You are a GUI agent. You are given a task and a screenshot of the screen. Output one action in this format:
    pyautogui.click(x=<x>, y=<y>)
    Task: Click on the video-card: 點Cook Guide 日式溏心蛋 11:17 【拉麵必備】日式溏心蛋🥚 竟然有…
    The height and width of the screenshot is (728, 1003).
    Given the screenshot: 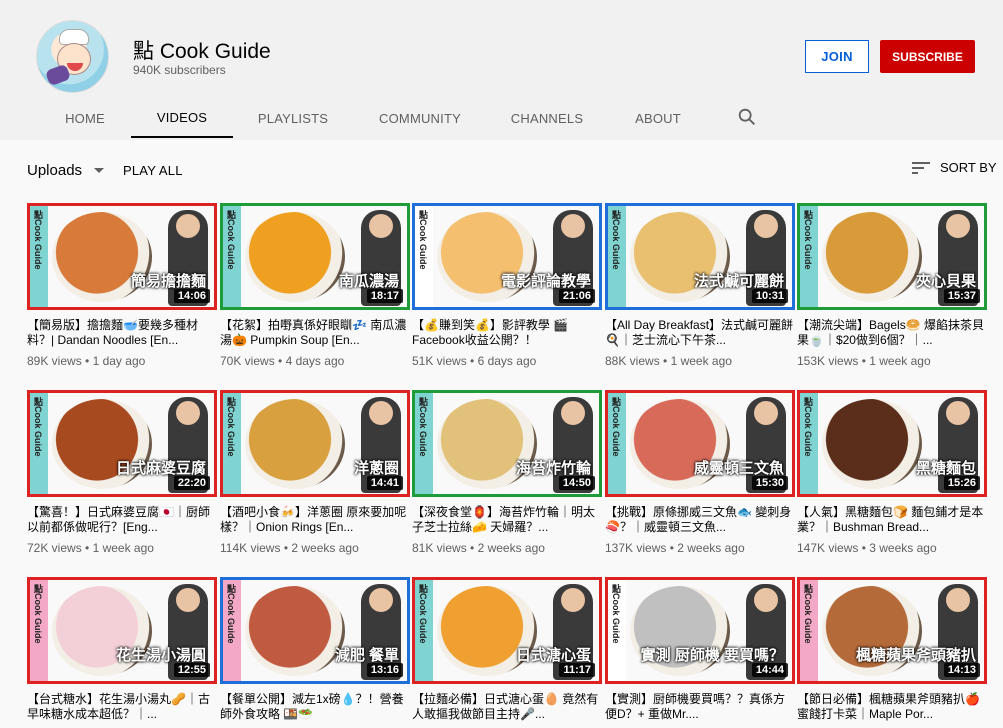 What is the action you would take?
    pyautogui.click(x=507, y=652)
    